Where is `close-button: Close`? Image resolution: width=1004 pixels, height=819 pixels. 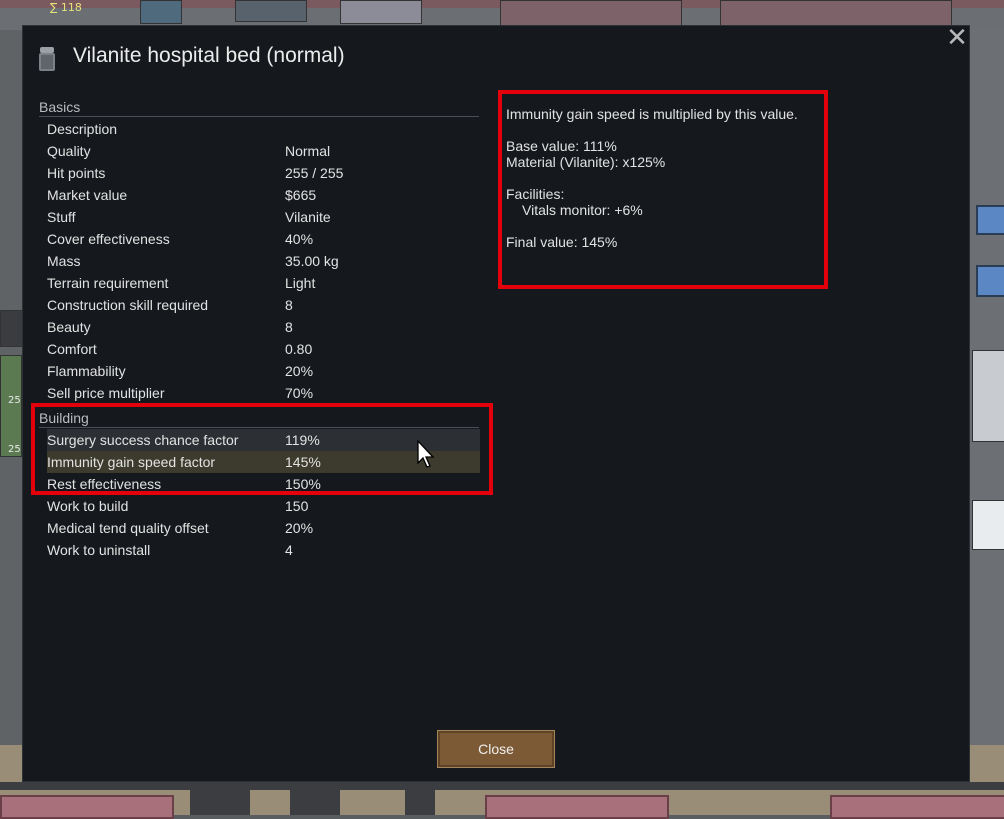 close-button: Close is located at coordinates (496, 749).